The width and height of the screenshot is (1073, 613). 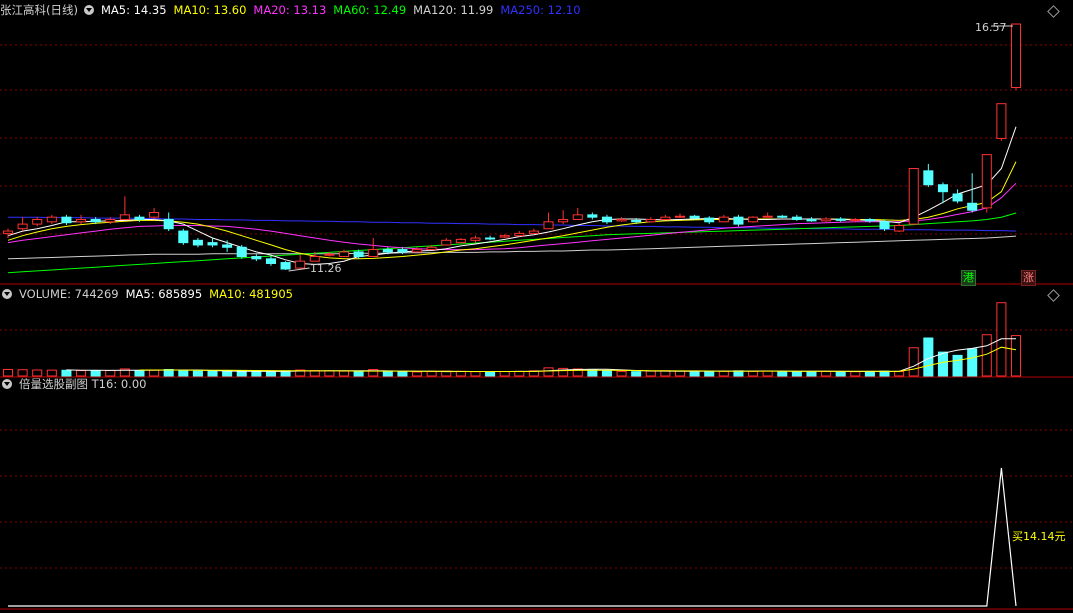 What do you see at coordinates (512, 247) in the screenshot?
I see `ma-line-ma120` at bounding box center [512, 247].